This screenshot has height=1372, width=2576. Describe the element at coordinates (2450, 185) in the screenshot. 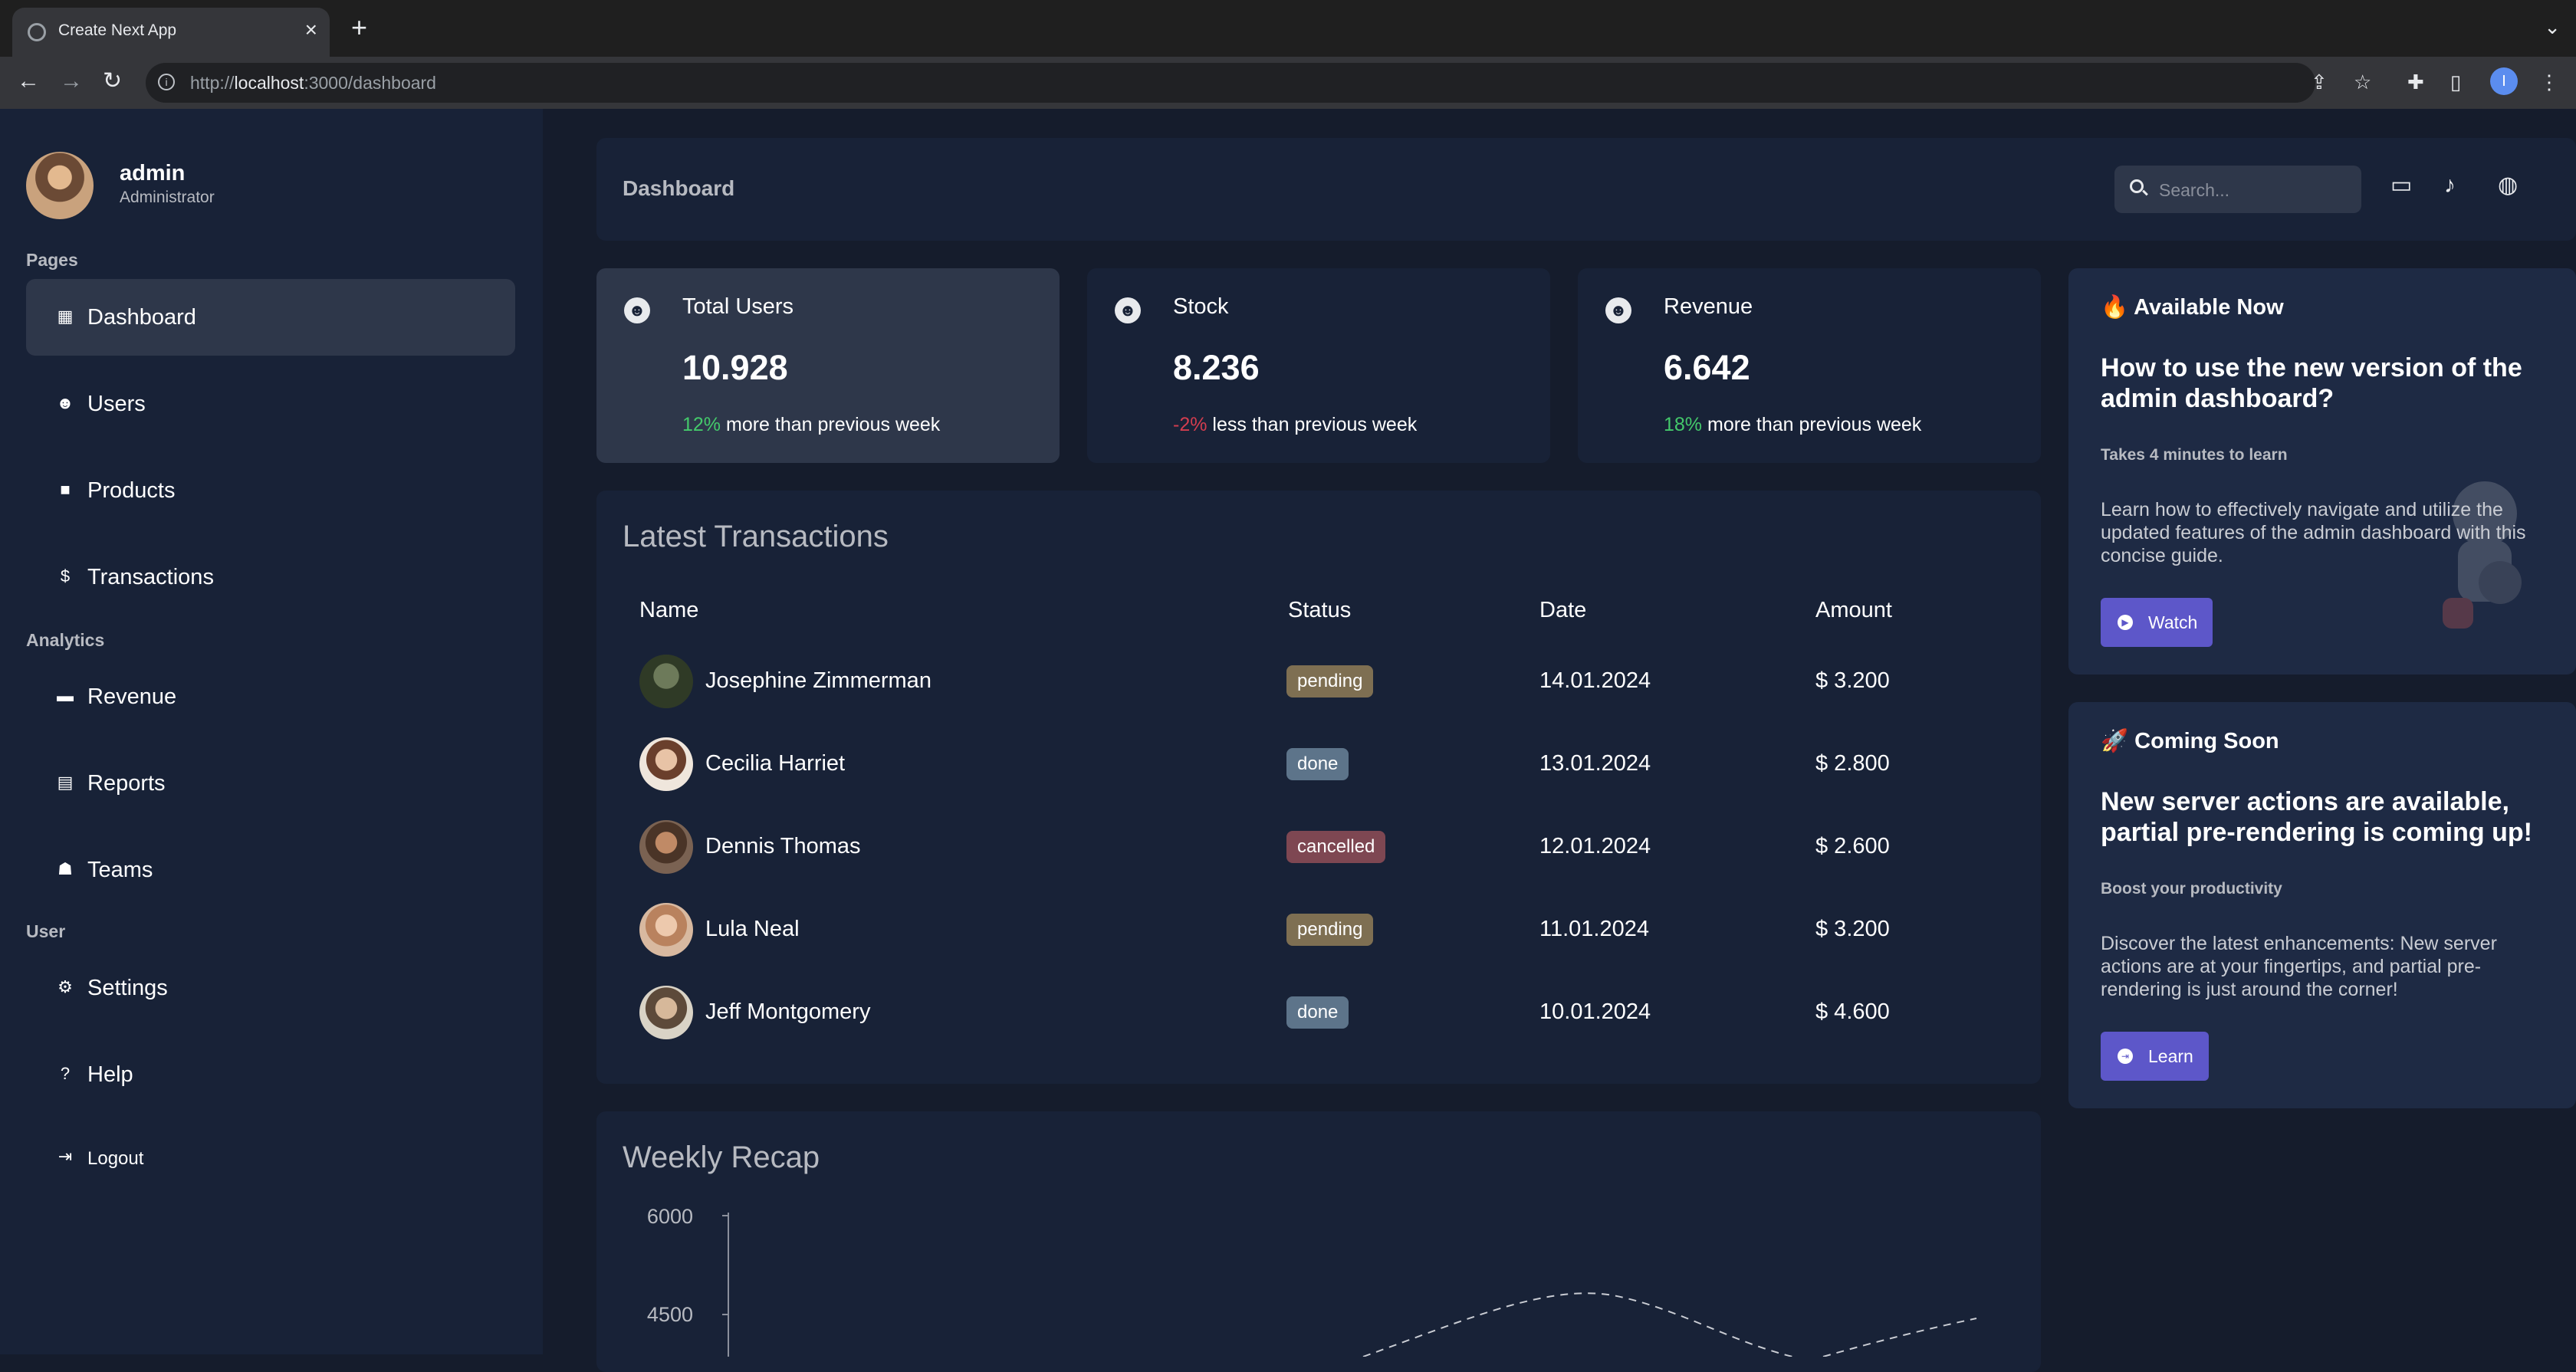

I see `bell-icon: ♪` at that location.